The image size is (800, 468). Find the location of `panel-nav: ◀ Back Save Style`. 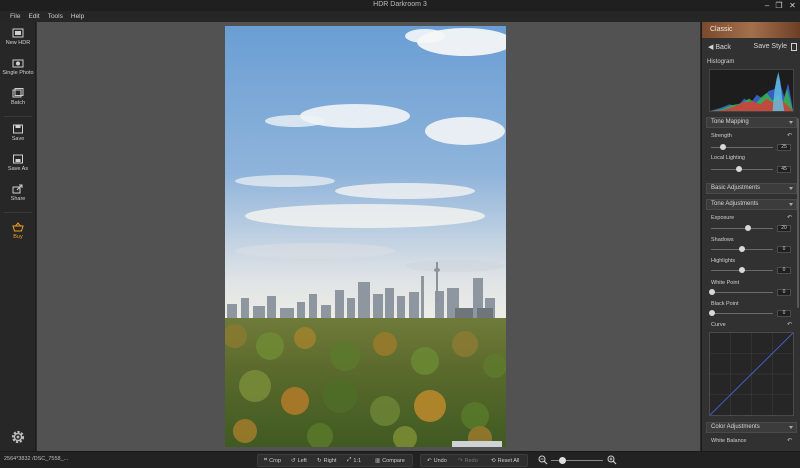

panel-nav: ◀ Back Save Style is located at coordinates (751, 47).